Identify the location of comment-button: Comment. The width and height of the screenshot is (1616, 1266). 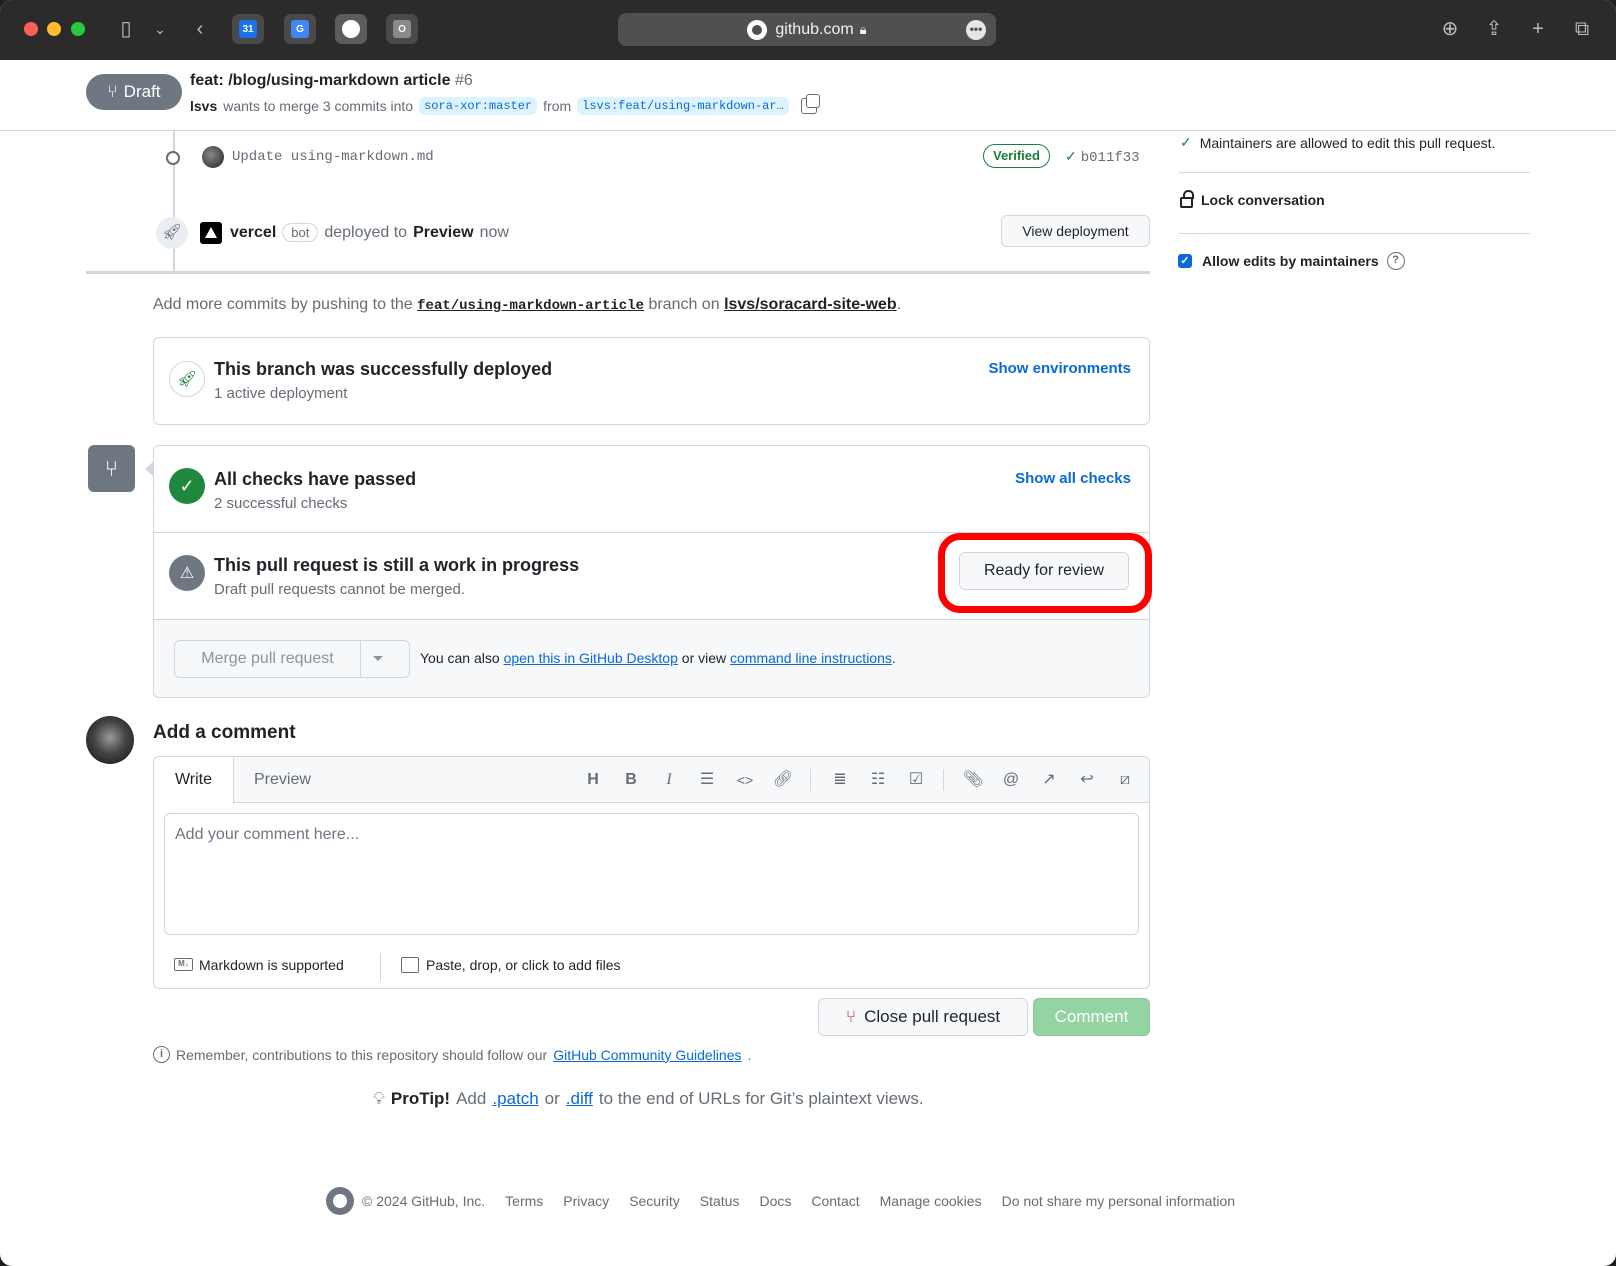
(1091, 1017).